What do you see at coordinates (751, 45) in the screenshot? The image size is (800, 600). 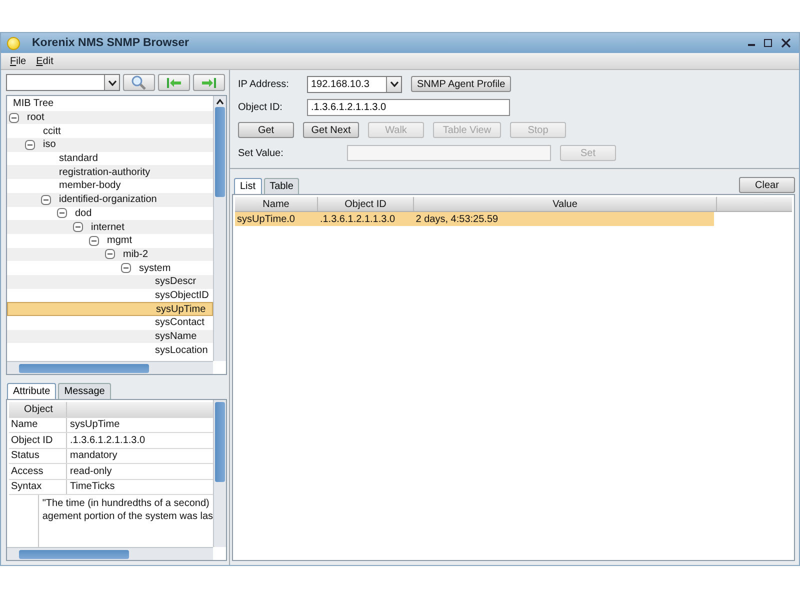 I see `minimize-icon` at bounding box center [751, 45].